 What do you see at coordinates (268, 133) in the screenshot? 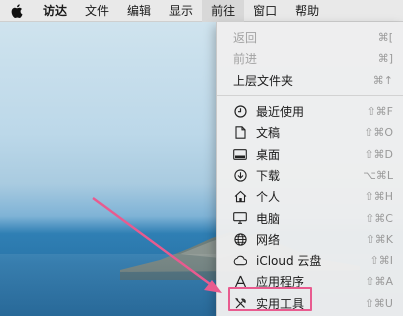
I see `menu-item-label: 文稿` at bounding box center [268, 133].